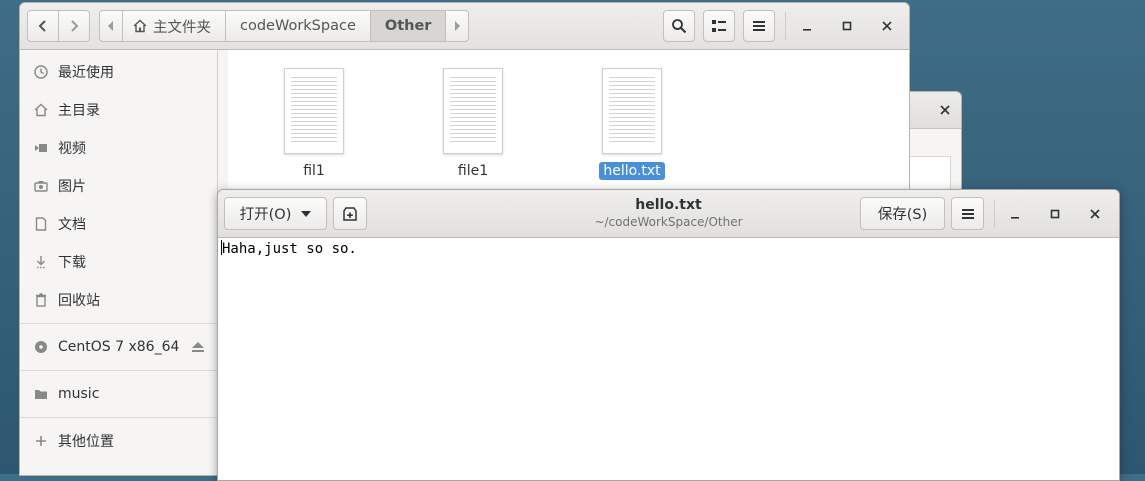 Image resolution: width=1145 pixels, height=481 pixels. I want to click on plus-icon, so click(41, 441).